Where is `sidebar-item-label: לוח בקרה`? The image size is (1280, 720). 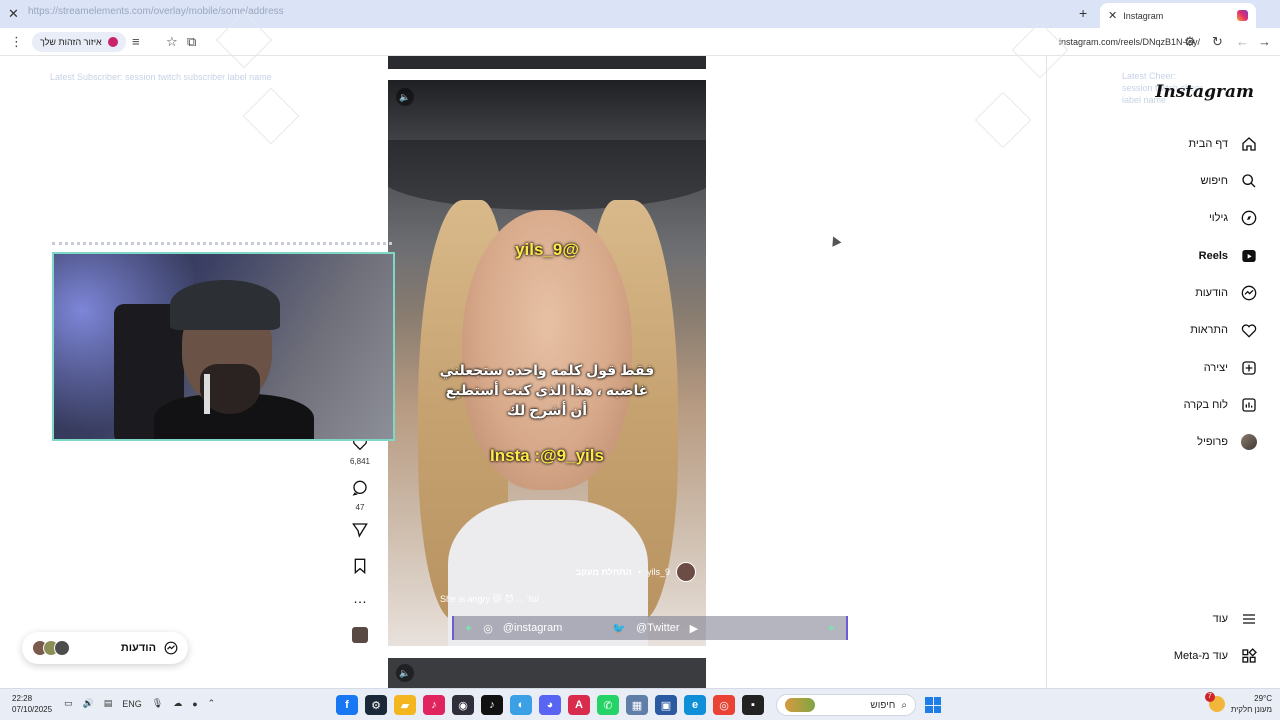
sidebar-item-label: לוח בקרה is located at coordinates (1205, 405).